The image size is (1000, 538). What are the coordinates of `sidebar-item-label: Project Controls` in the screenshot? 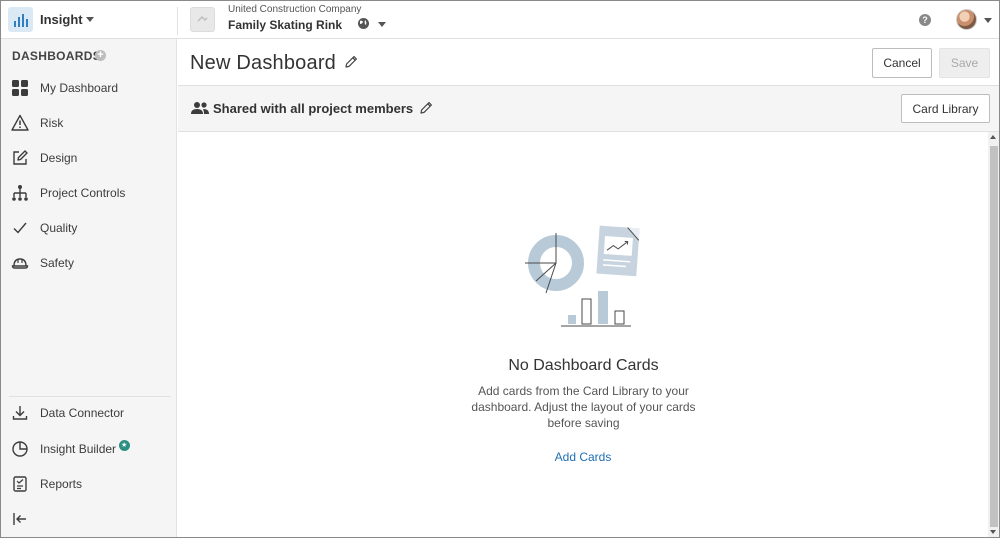 It's located at (83, 193).